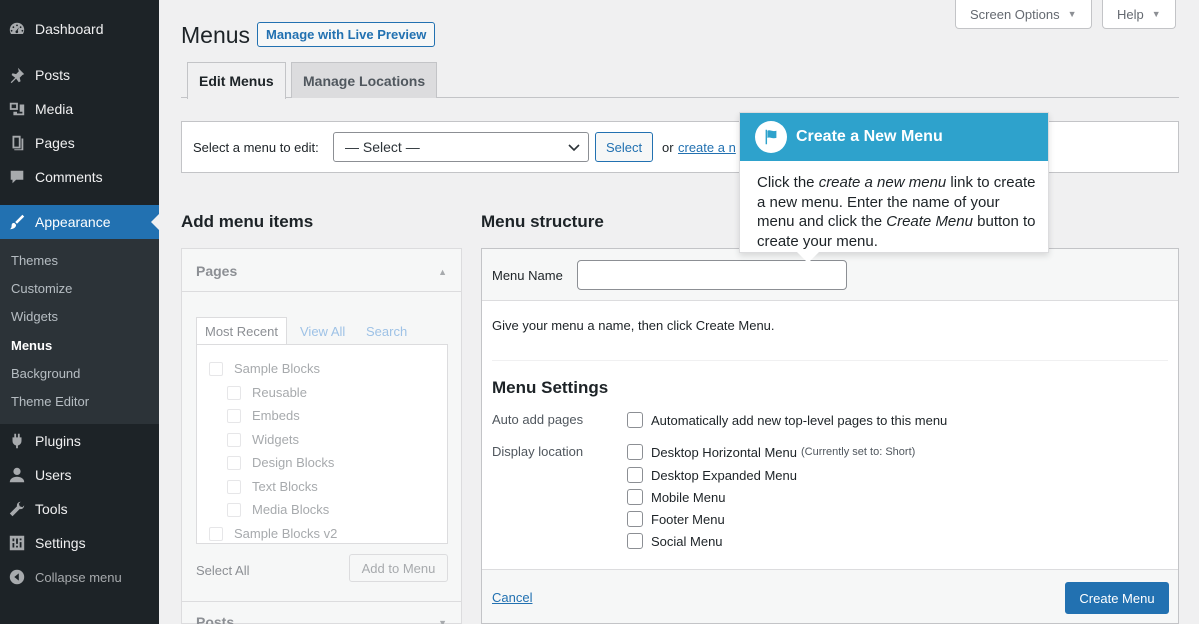 This screenshot has width=1199, height=624. Describe the element at coordinates (247, 221) in the screenshot. I see `add-menu-items-heading: Add menu items` at that location.